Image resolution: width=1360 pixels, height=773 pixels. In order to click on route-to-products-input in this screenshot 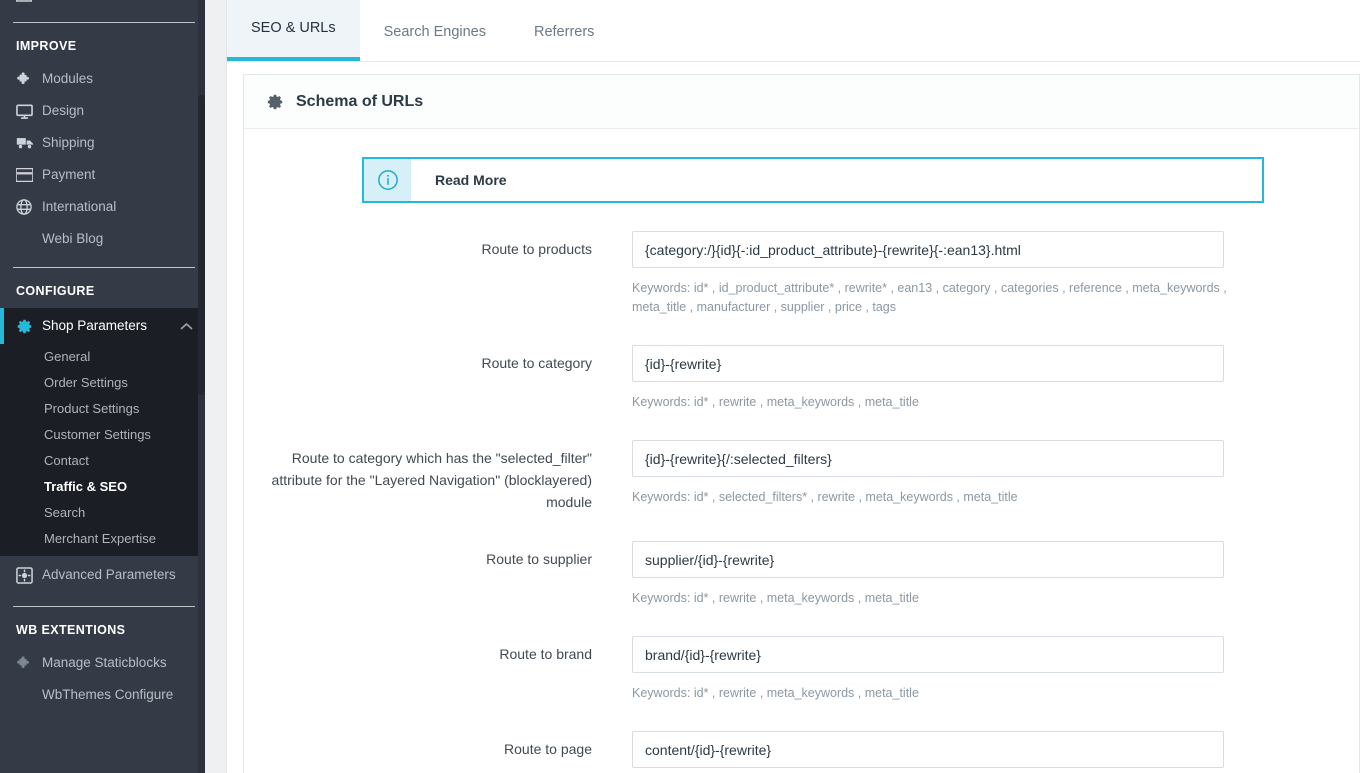, I will do `click(928, 249)`.